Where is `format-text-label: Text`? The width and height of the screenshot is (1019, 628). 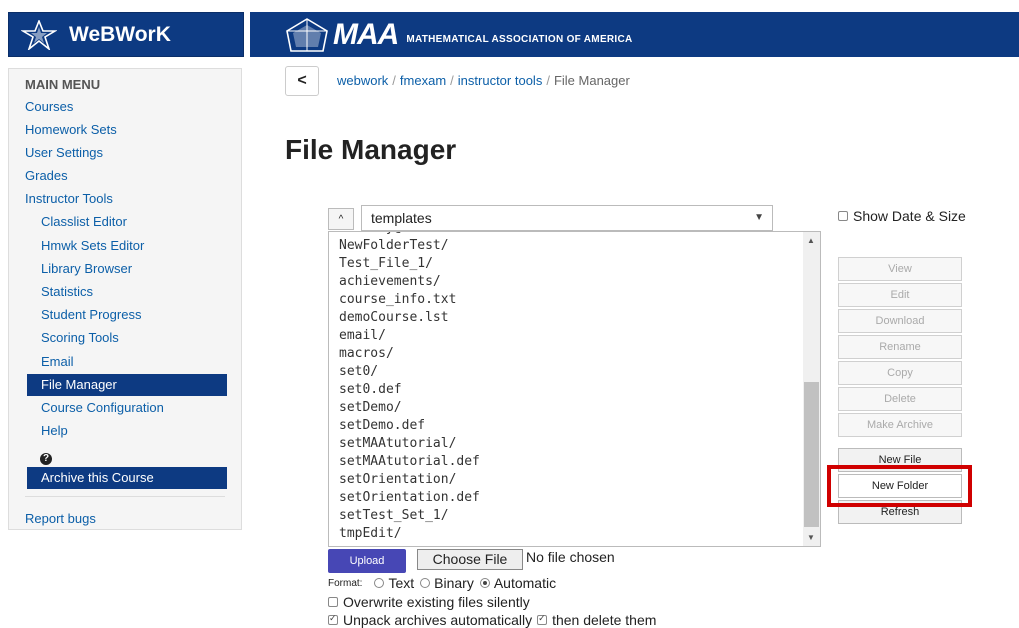 format-text-label: Text is located at coordinates (401, 583).